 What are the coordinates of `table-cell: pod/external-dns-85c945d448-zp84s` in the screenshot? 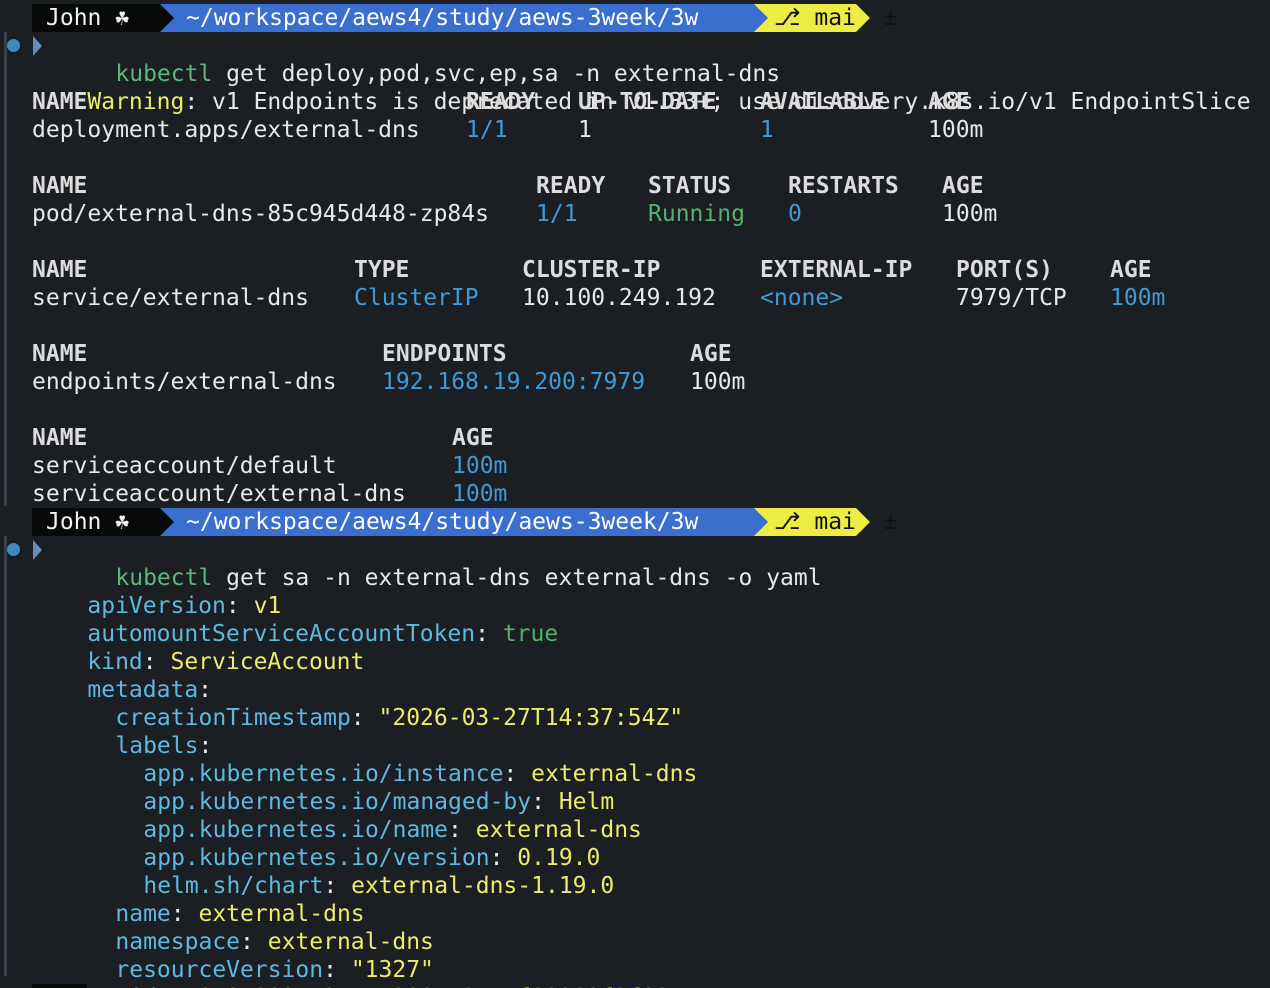 It's located at (260, 214).